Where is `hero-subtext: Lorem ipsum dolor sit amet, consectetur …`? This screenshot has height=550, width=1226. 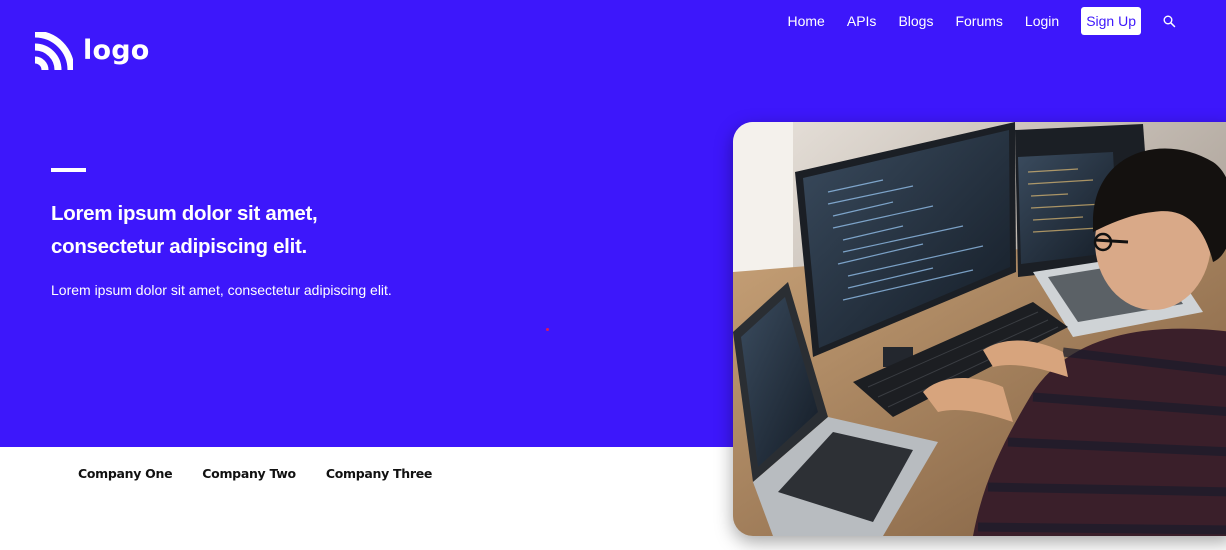 hero-subtext: Lorem ipsum dolor sit amet, consectetur … is located at coordinates (221, 290).